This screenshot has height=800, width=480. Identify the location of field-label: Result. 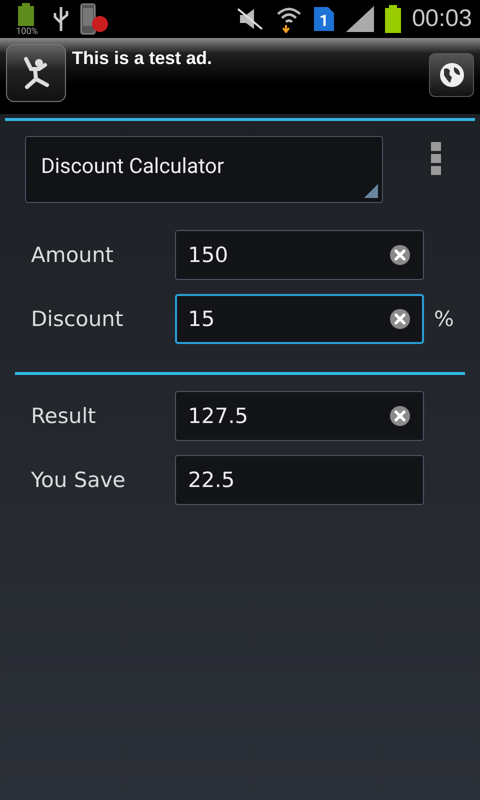
(63, 416).